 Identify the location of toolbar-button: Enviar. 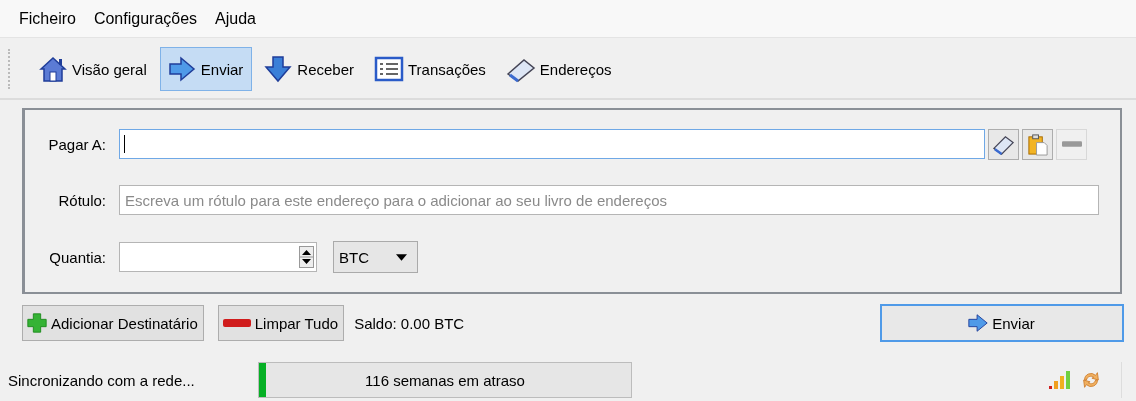
(206, 69).